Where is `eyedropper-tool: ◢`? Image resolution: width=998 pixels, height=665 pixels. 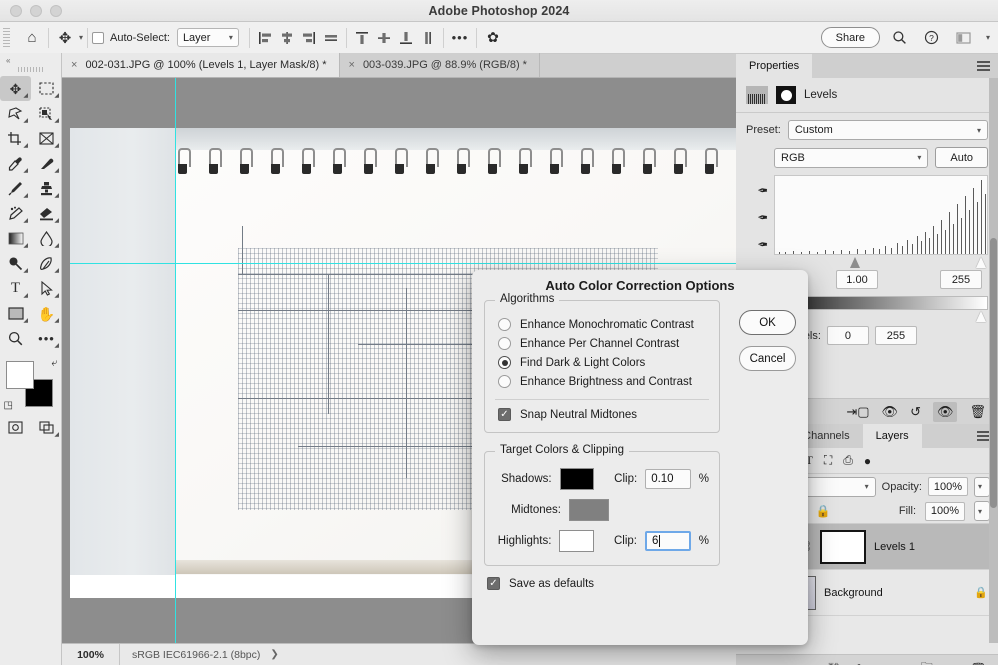
eyedropper-tool: ◢ is located at coordinates (15, 163).